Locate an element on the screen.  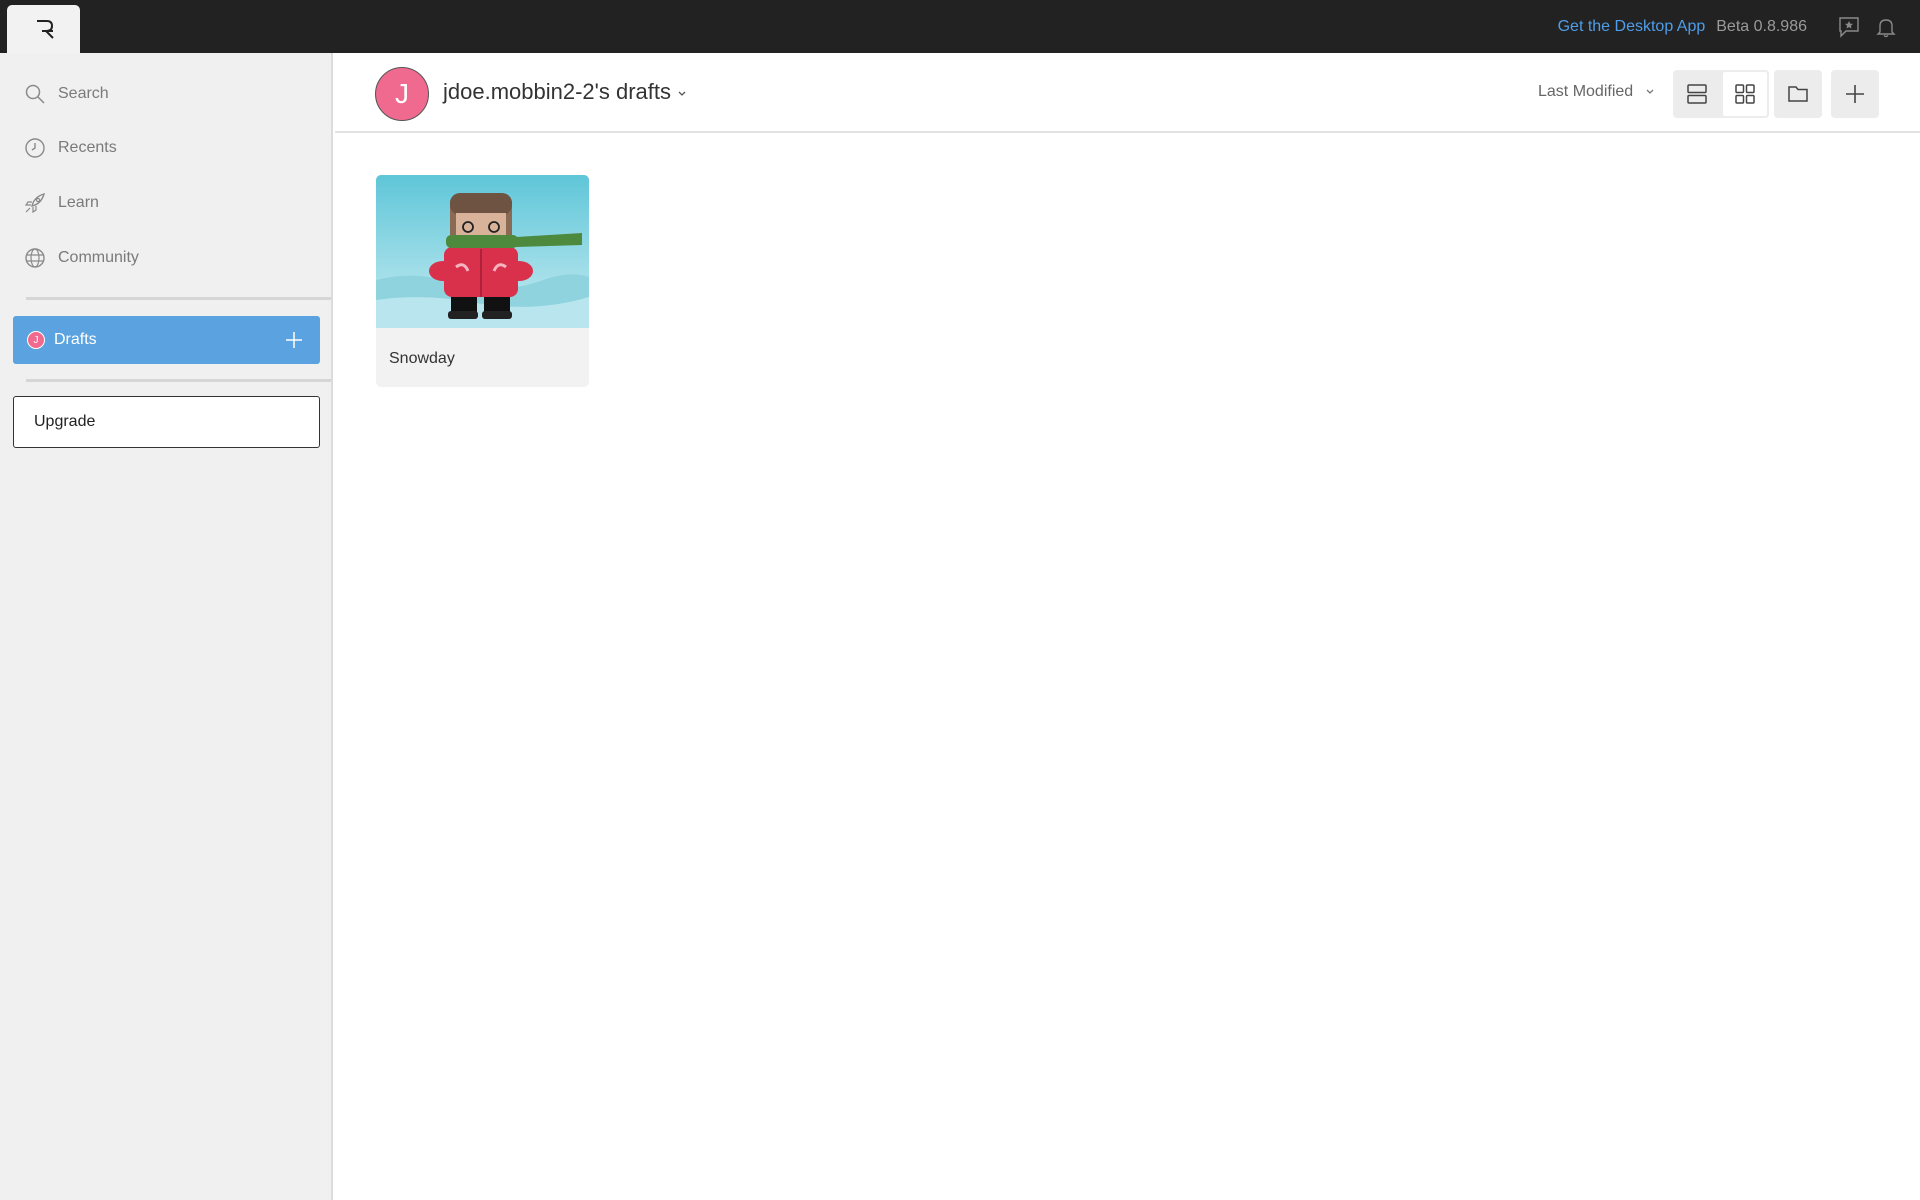
sidebar-item-label: Search is located at coordinates (83, 93).